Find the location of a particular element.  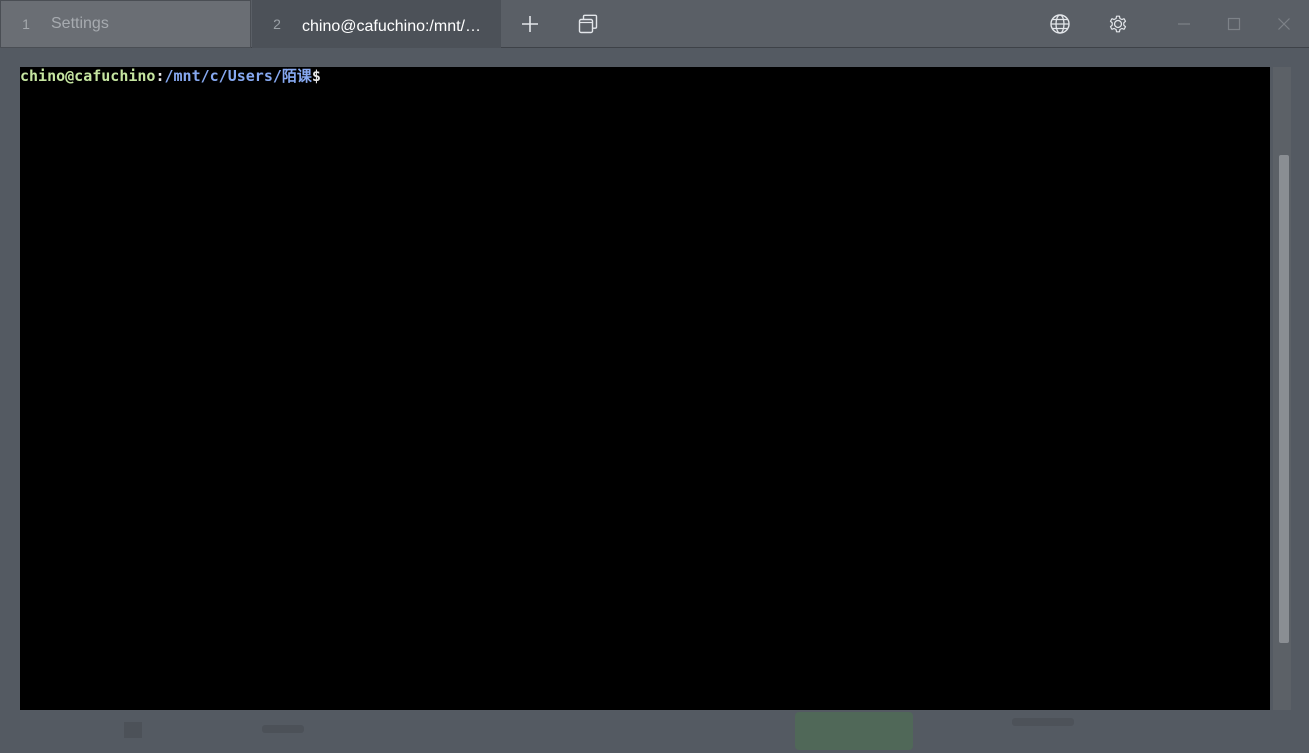

close-icon is located at coordinates (1284, 24).